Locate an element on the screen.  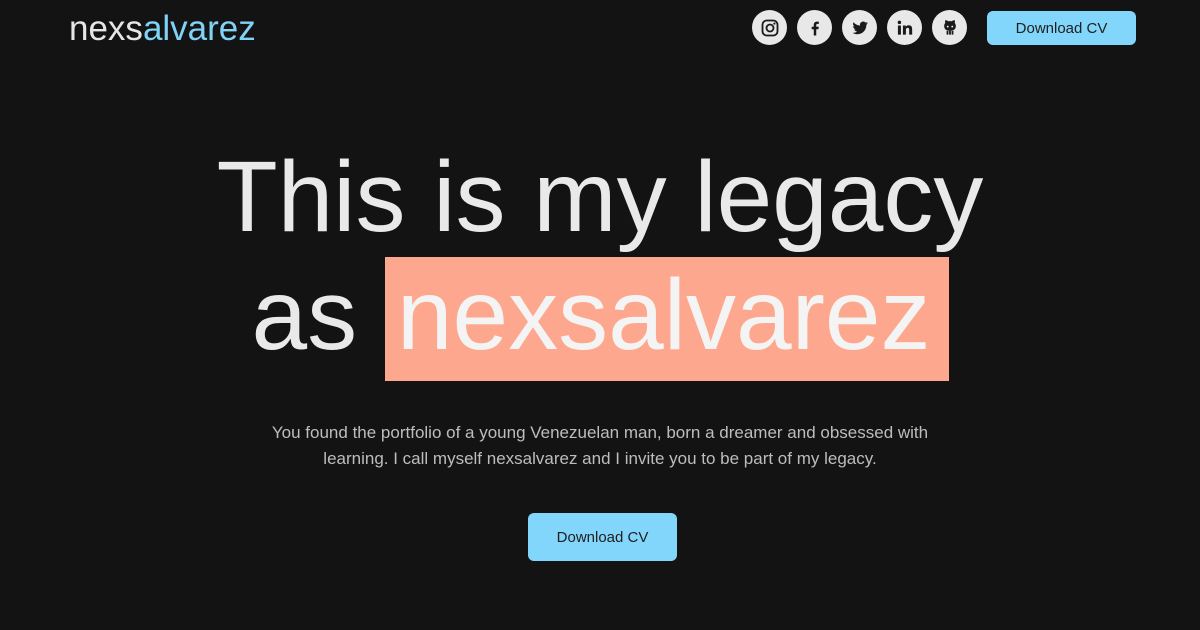
hero-title-highlight: nexsalvarez is located at coordinates (666, 319).